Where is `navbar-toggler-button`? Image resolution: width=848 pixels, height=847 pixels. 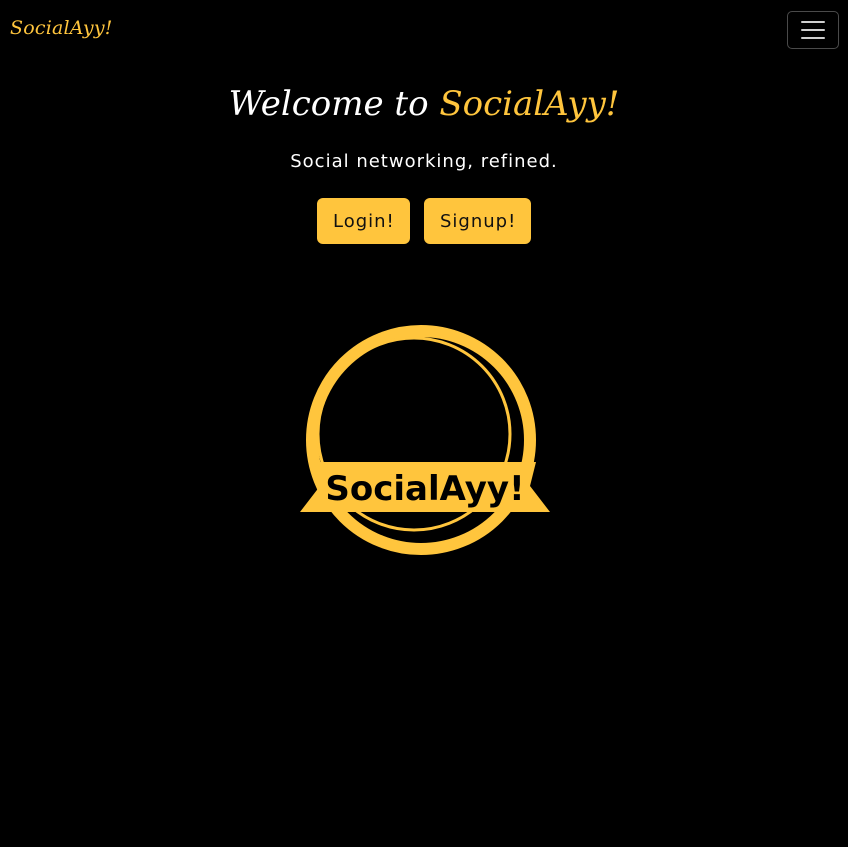
navbar-toggler-button is located at coordinates (813, 30).